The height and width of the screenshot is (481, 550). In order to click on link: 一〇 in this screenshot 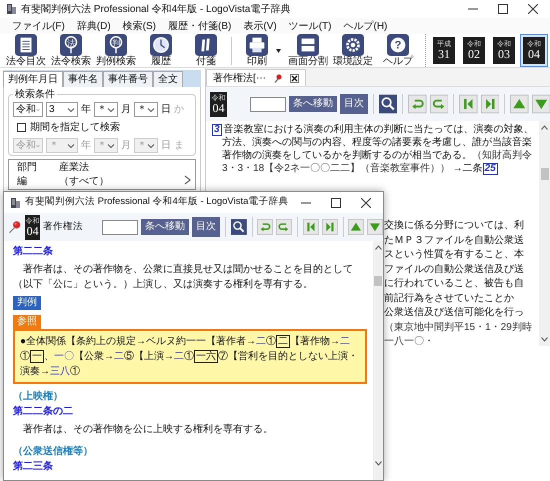, I will do `click(64, 356)`.